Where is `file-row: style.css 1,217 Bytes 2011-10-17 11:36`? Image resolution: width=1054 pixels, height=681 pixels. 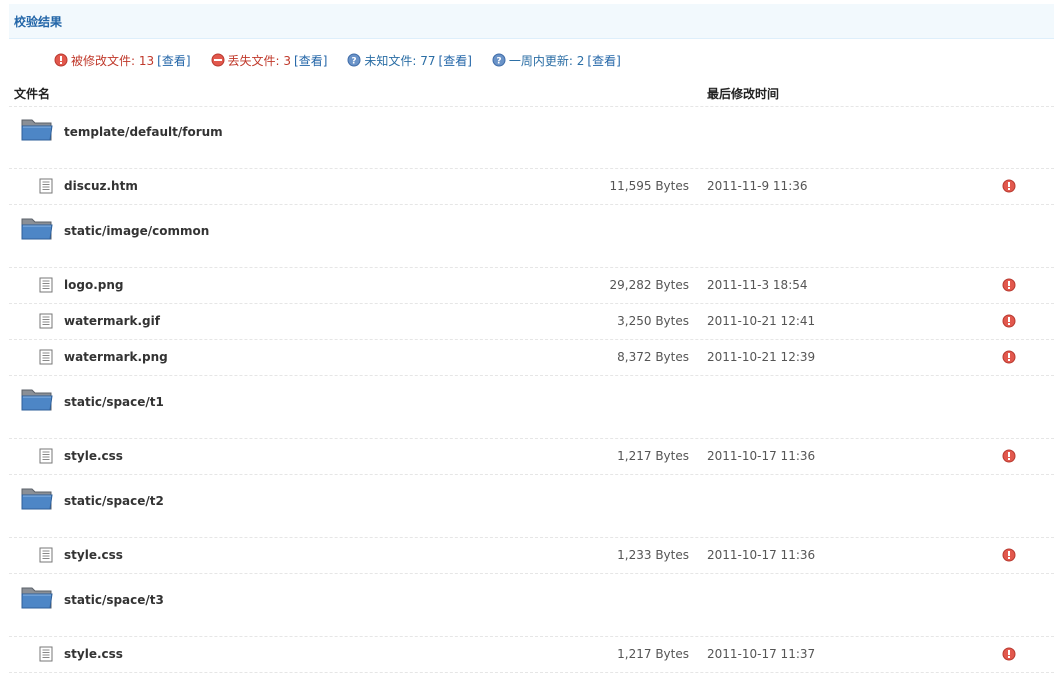 file-row: style.css 1,217 Bytes 2011-10-17 11:36 is located at coordinates (531, 457).